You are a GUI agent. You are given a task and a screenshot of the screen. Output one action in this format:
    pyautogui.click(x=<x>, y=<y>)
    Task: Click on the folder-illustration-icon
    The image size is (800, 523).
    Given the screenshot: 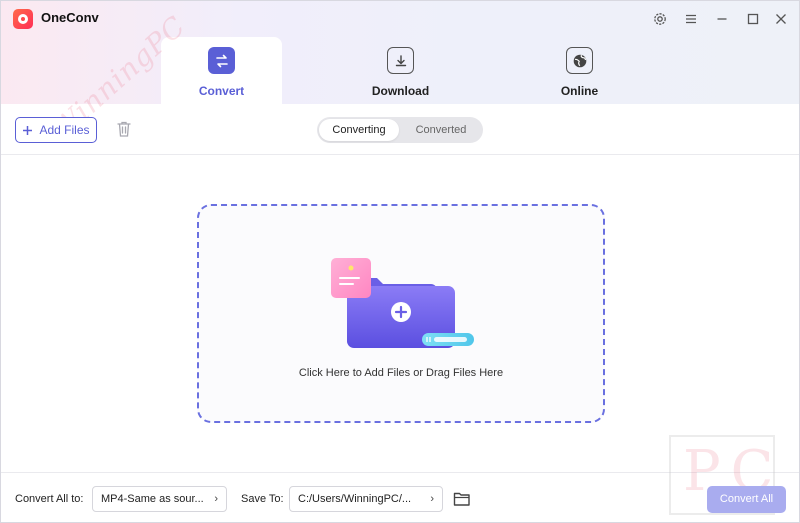 What is the action you would take?
    pyautogui.click(x=402, y=303)
    